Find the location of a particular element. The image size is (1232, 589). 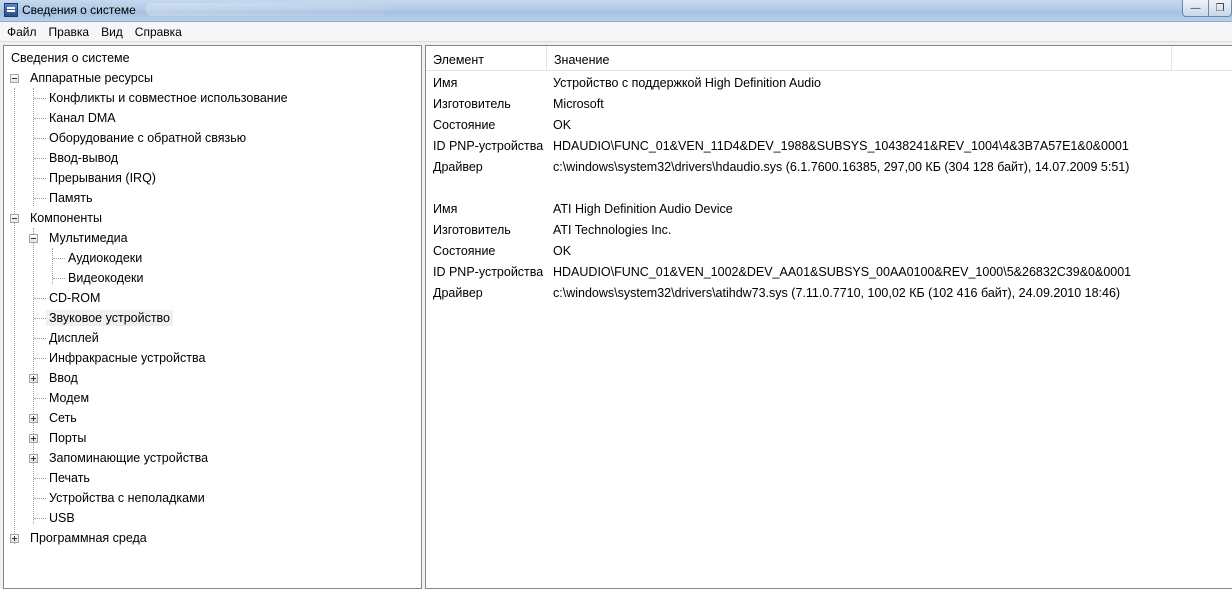

tree-item-hardware-resources: Аппаратные ресурсы is located at coordinates (82, 78).